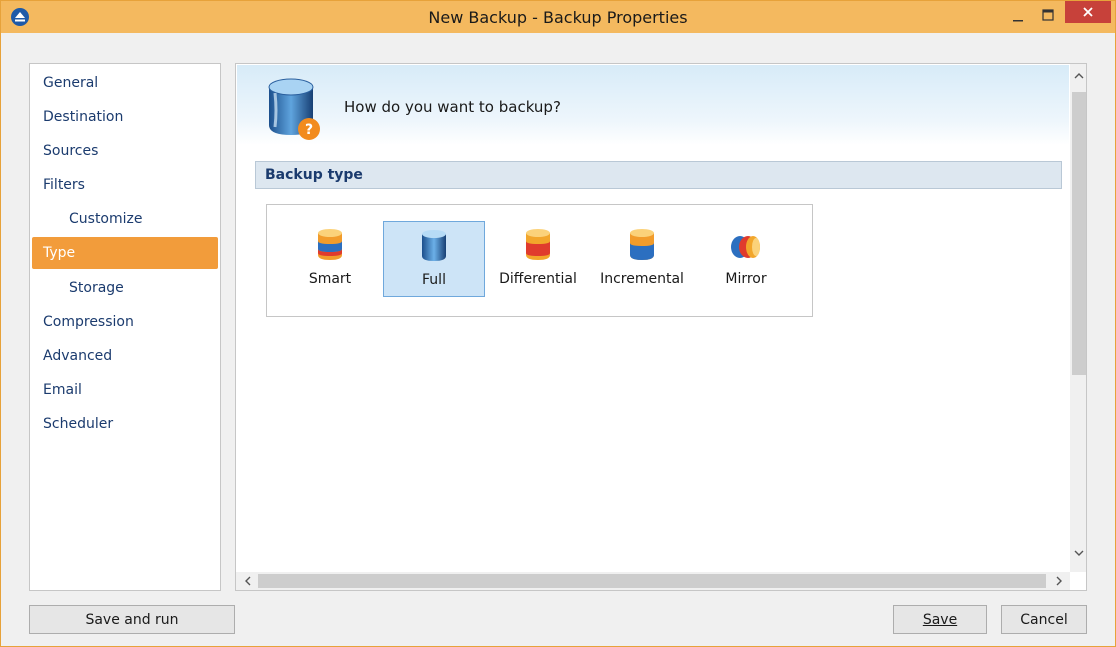 Image resolution: width=1116 pixels, height=647 pixels. I want to click on nav-item-email: Email, so click(125, 390).